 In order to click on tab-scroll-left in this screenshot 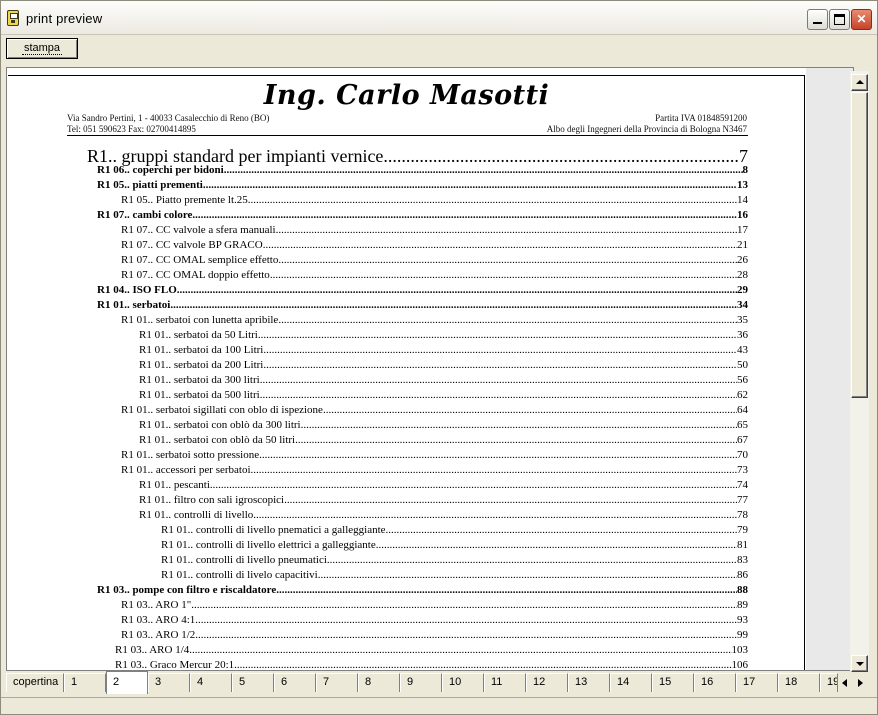, I will do `click(845, 683)`.